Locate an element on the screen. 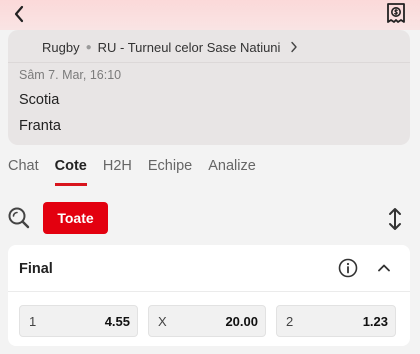  odd-button-draw: X 20.00 is located at coordinates (207, 321).